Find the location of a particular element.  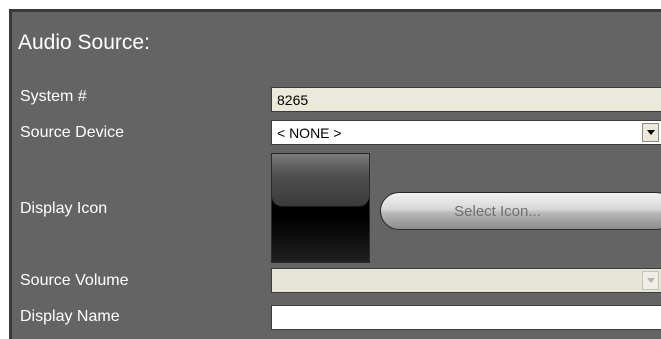

section-title: Audio Source: is located at coordinates (84, 42).